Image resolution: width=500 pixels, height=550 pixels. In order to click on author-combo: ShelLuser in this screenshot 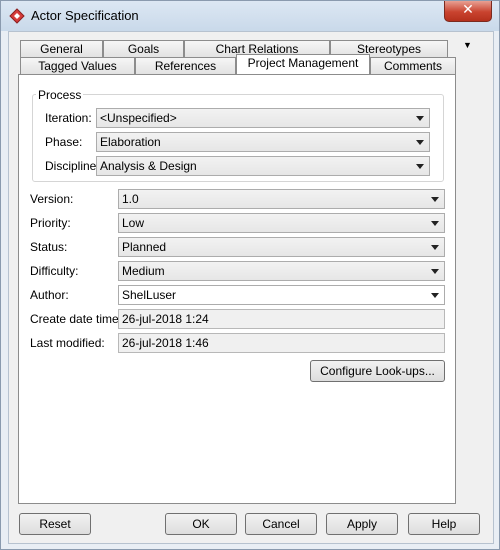, I will do `click(281, 295)`.